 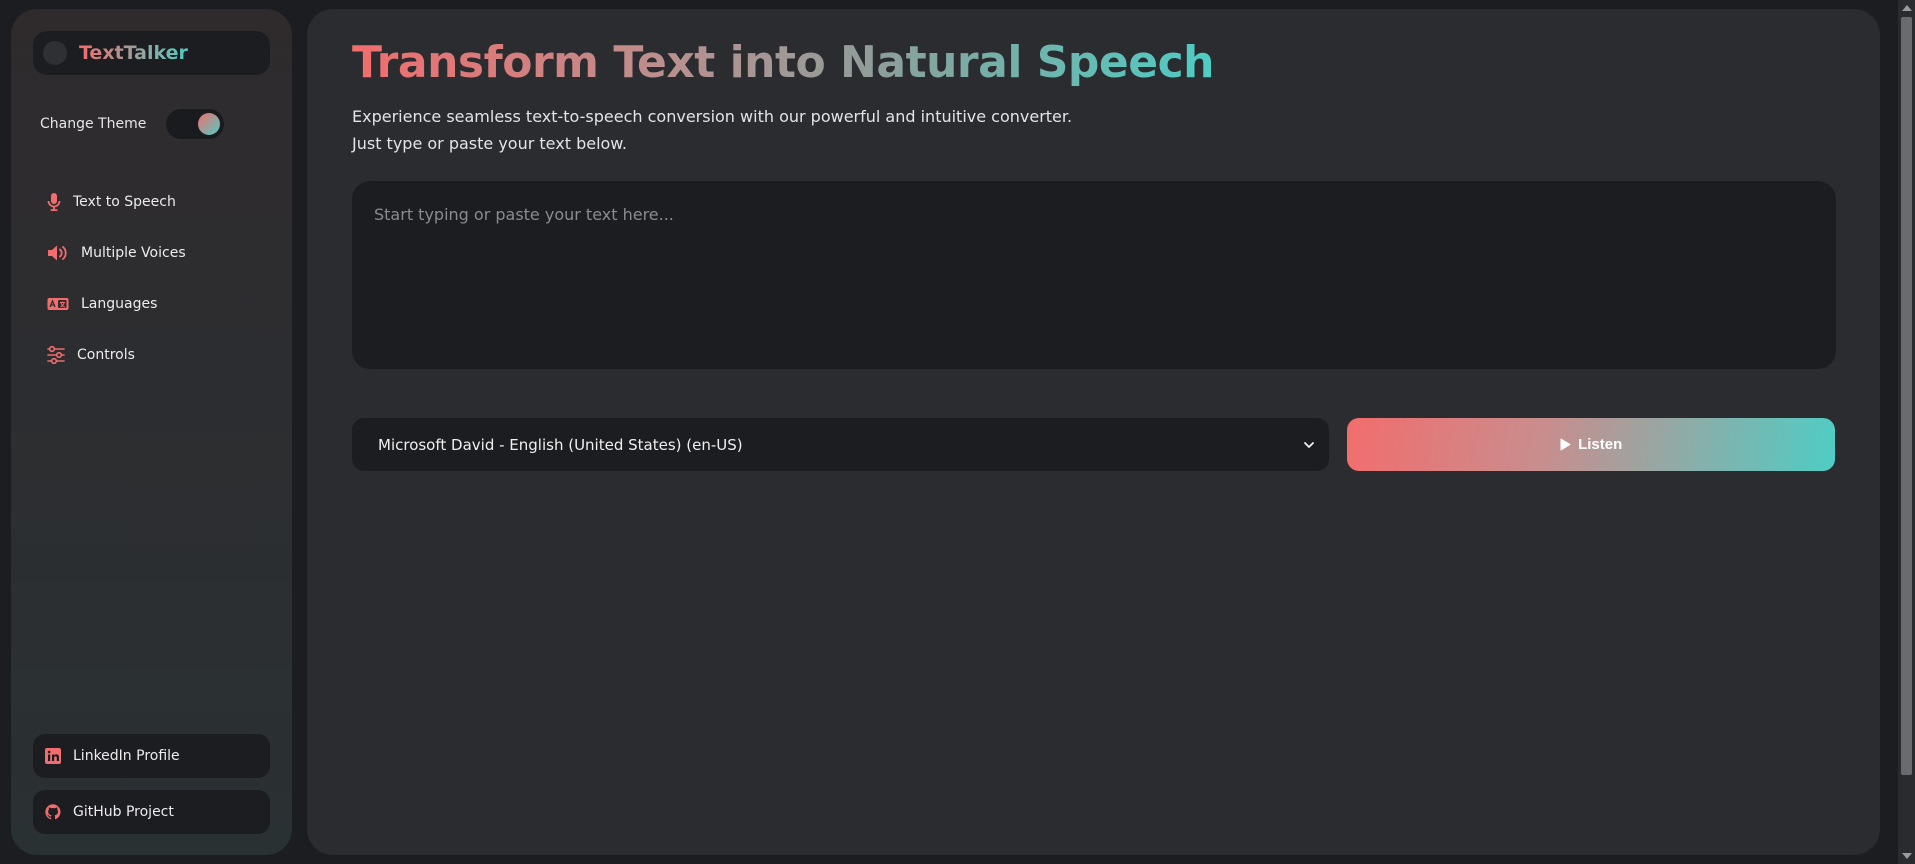 What do you see at coordinates (56, 355) in the screenshot?
I see `sliders-icon` at bounding box center [56, 355].